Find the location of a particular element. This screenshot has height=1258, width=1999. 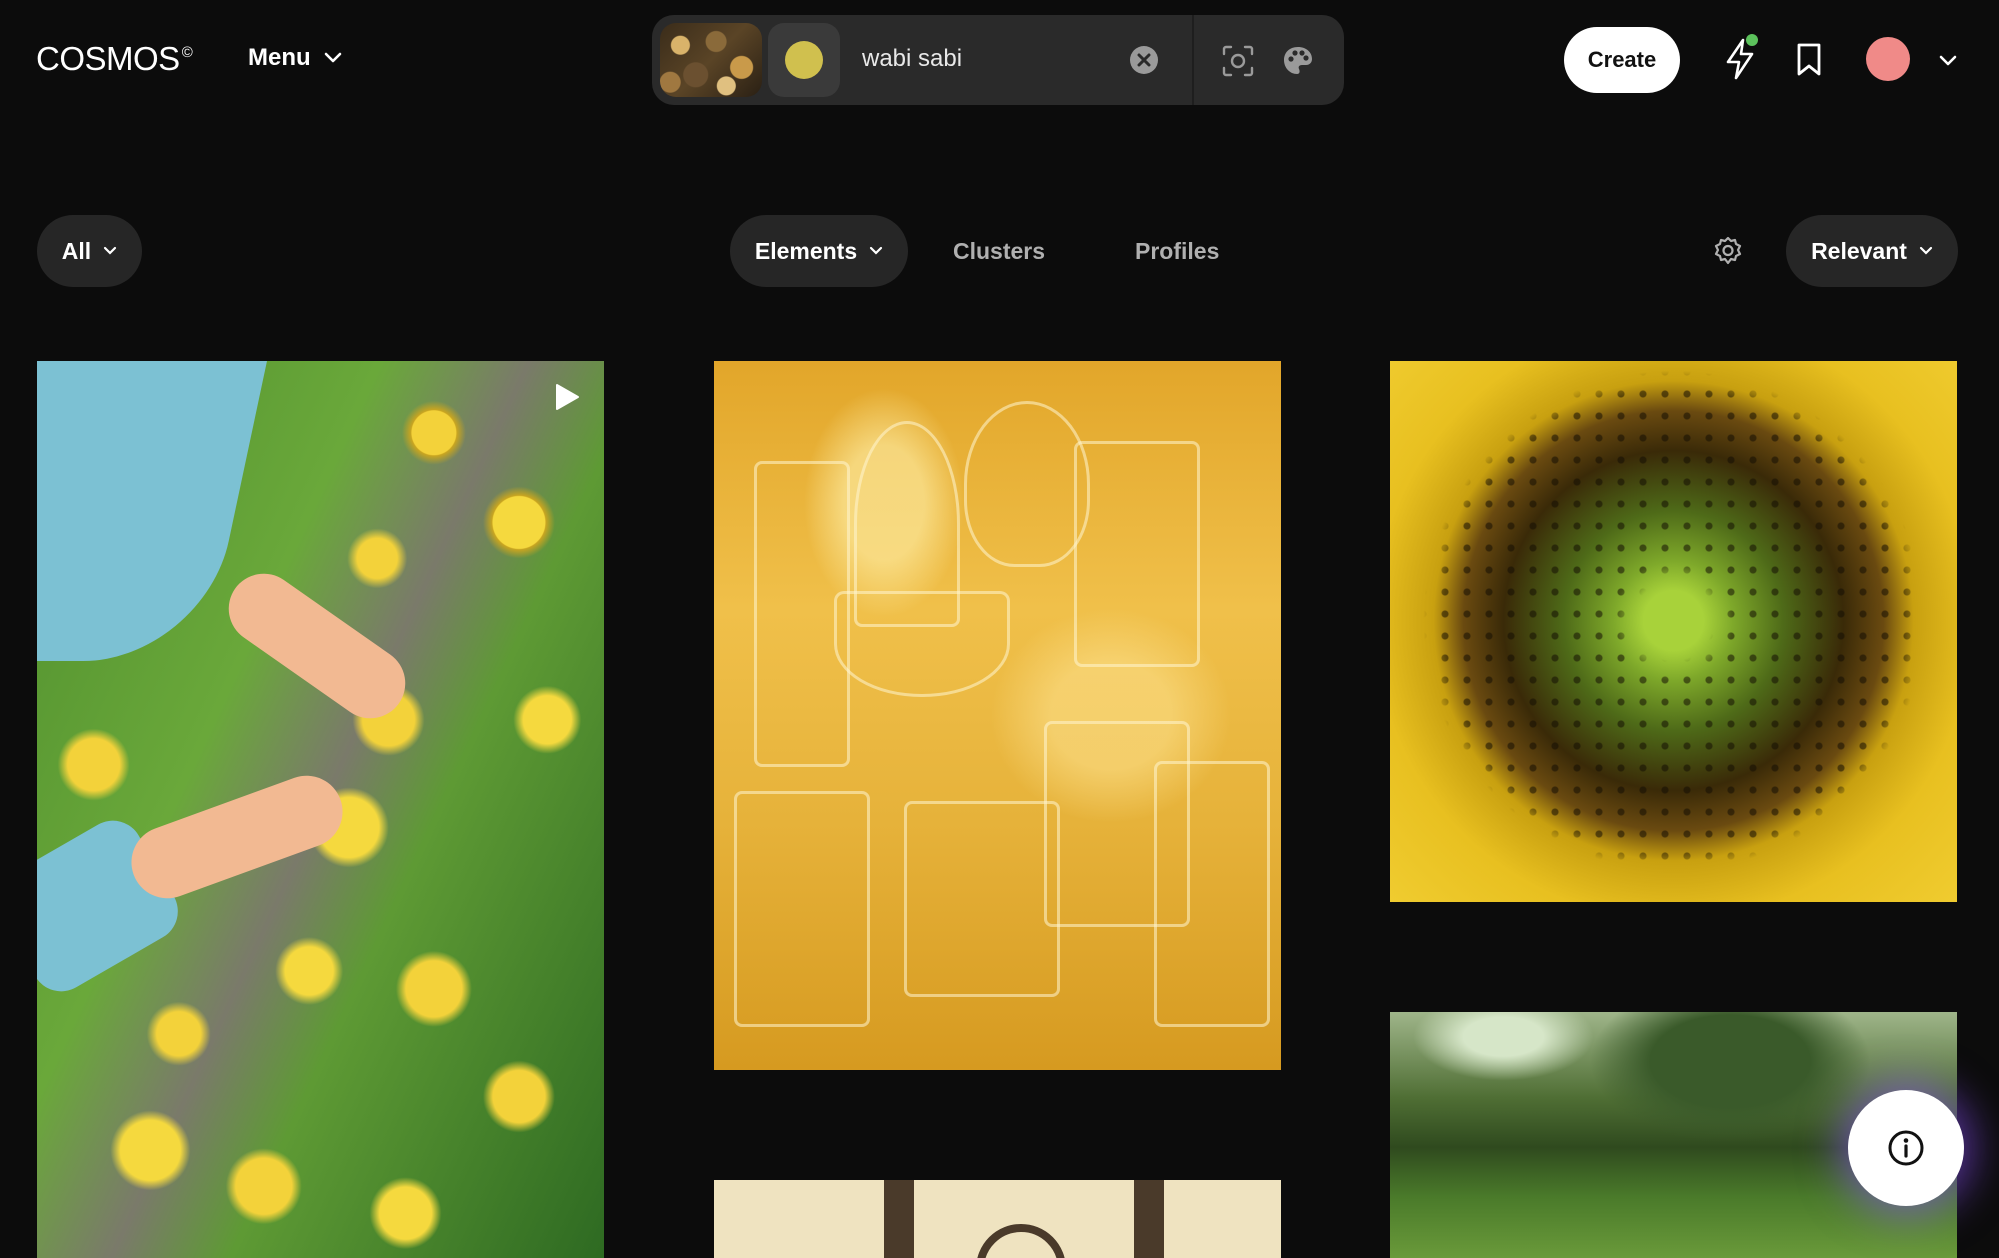

logo-text: COSMOS is located at coordinates (108, 58).